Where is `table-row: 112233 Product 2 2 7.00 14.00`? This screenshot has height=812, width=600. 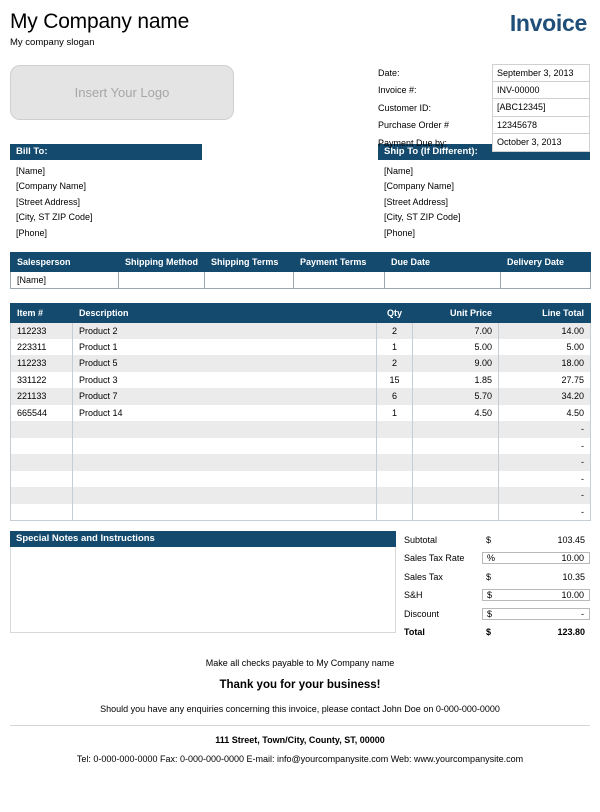
table-row: 112233 Product 2 2 7.00 14.00 is located at coordinates (300, 330).